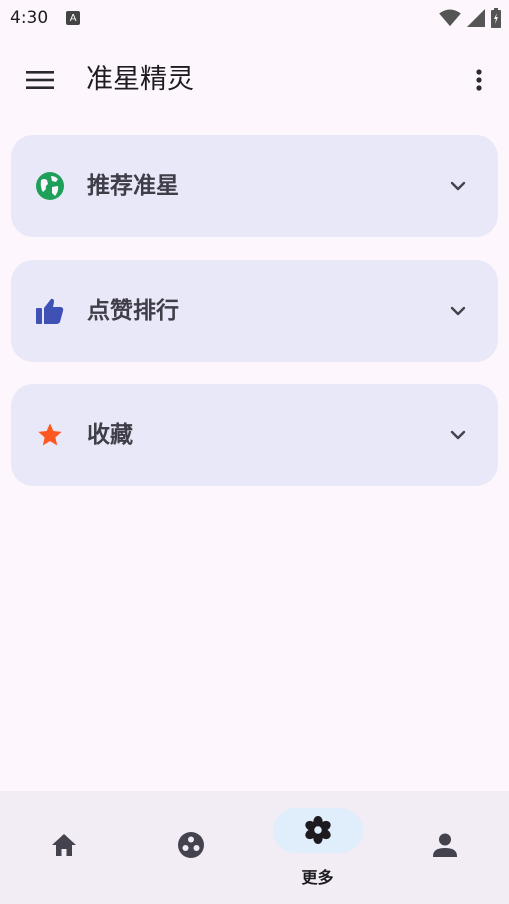  I want to click on nav-item-more: 更多, so click(317, 847).